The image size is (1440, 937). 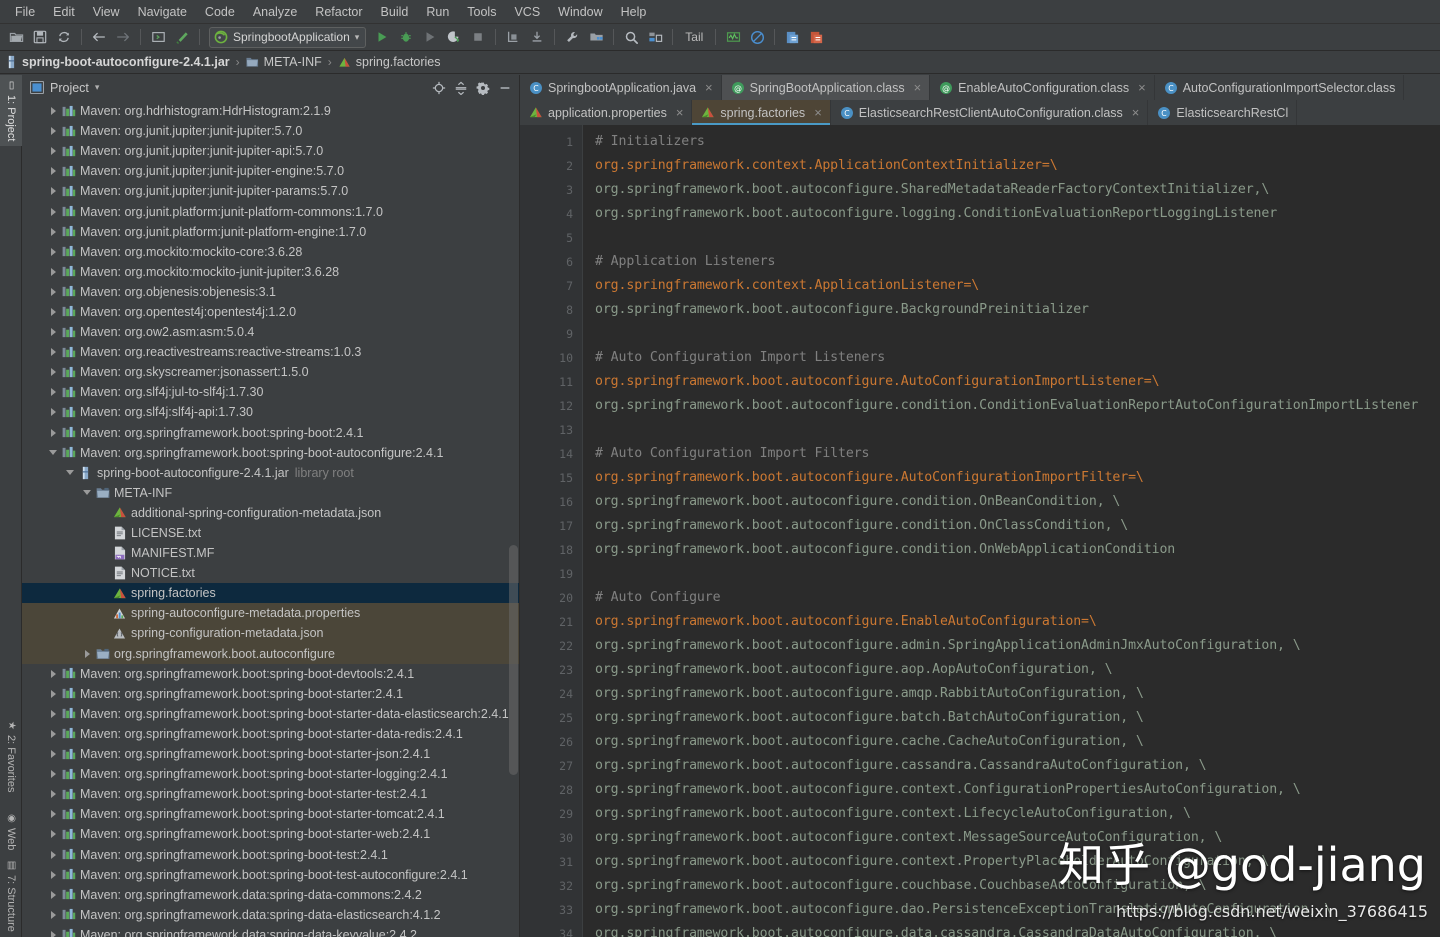 I want to click on code-line: # Auto Configuration Import Listeners, so click(x=1011, y=358).